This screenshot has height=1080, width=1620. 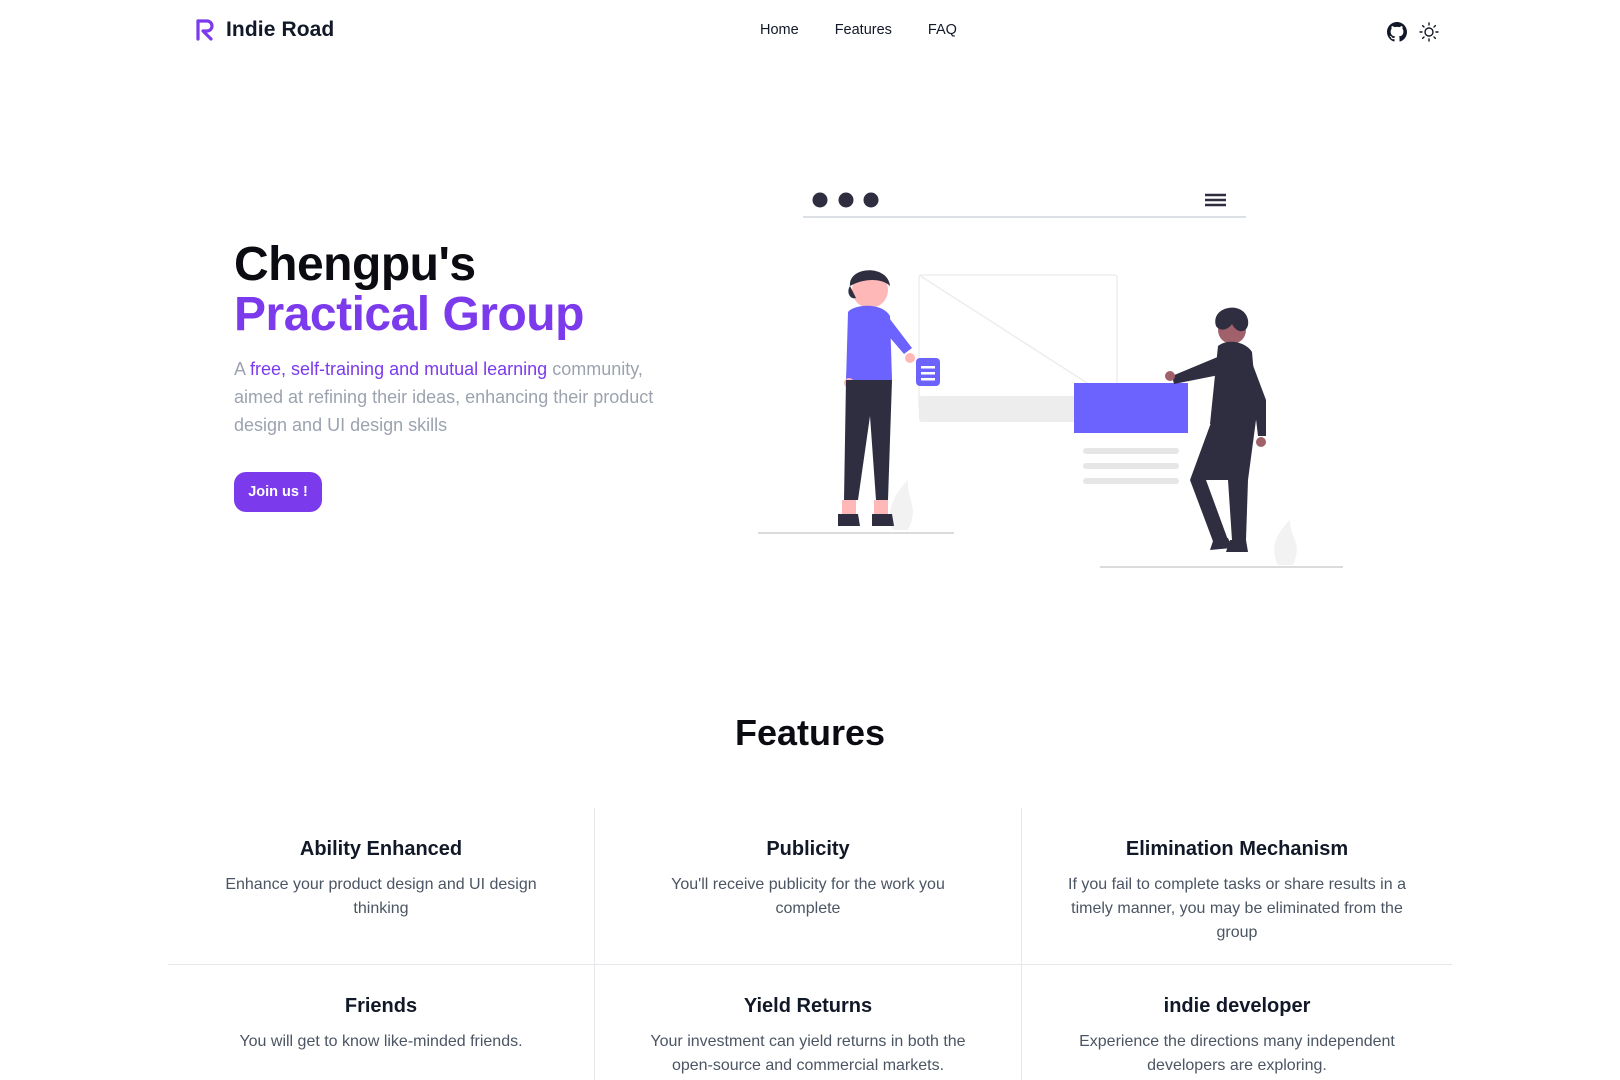 What do you see at coordinates (280, 29) in the screenshot?
I see `brand-name: Indie Road` at bounding box center [280, 29].